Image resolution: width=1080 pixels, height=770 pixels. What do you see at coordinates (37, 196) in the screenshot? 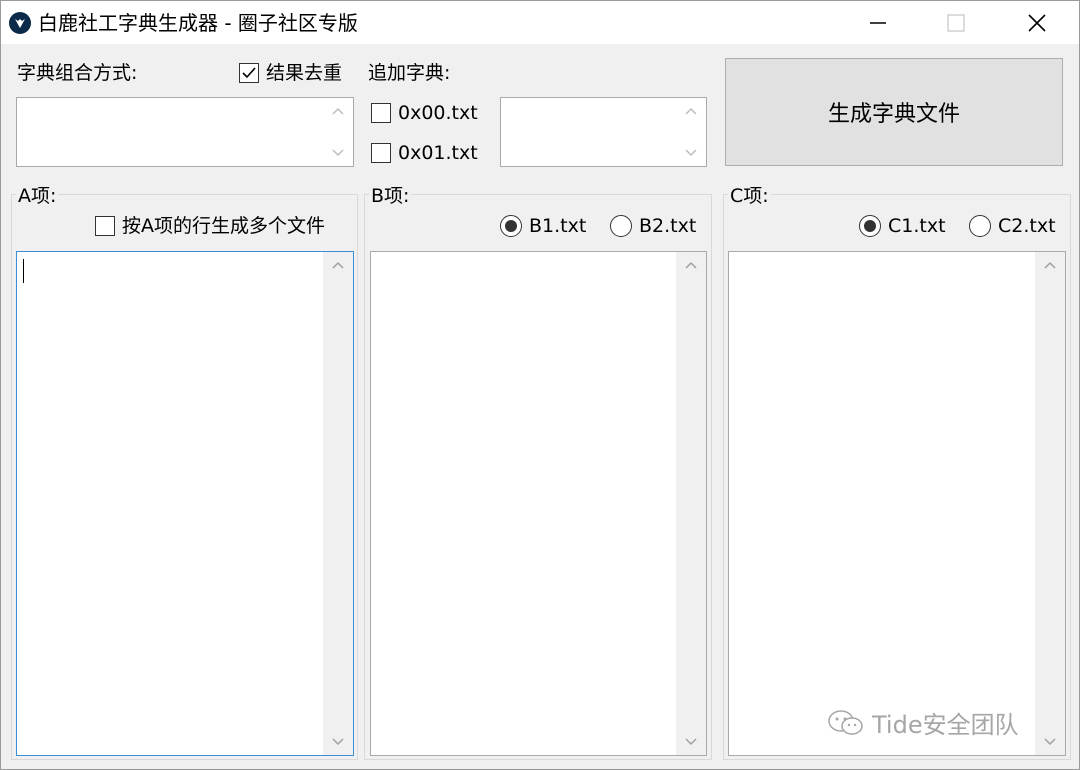
I see `group-a-title: A项:` at bounding box center [37, 196].